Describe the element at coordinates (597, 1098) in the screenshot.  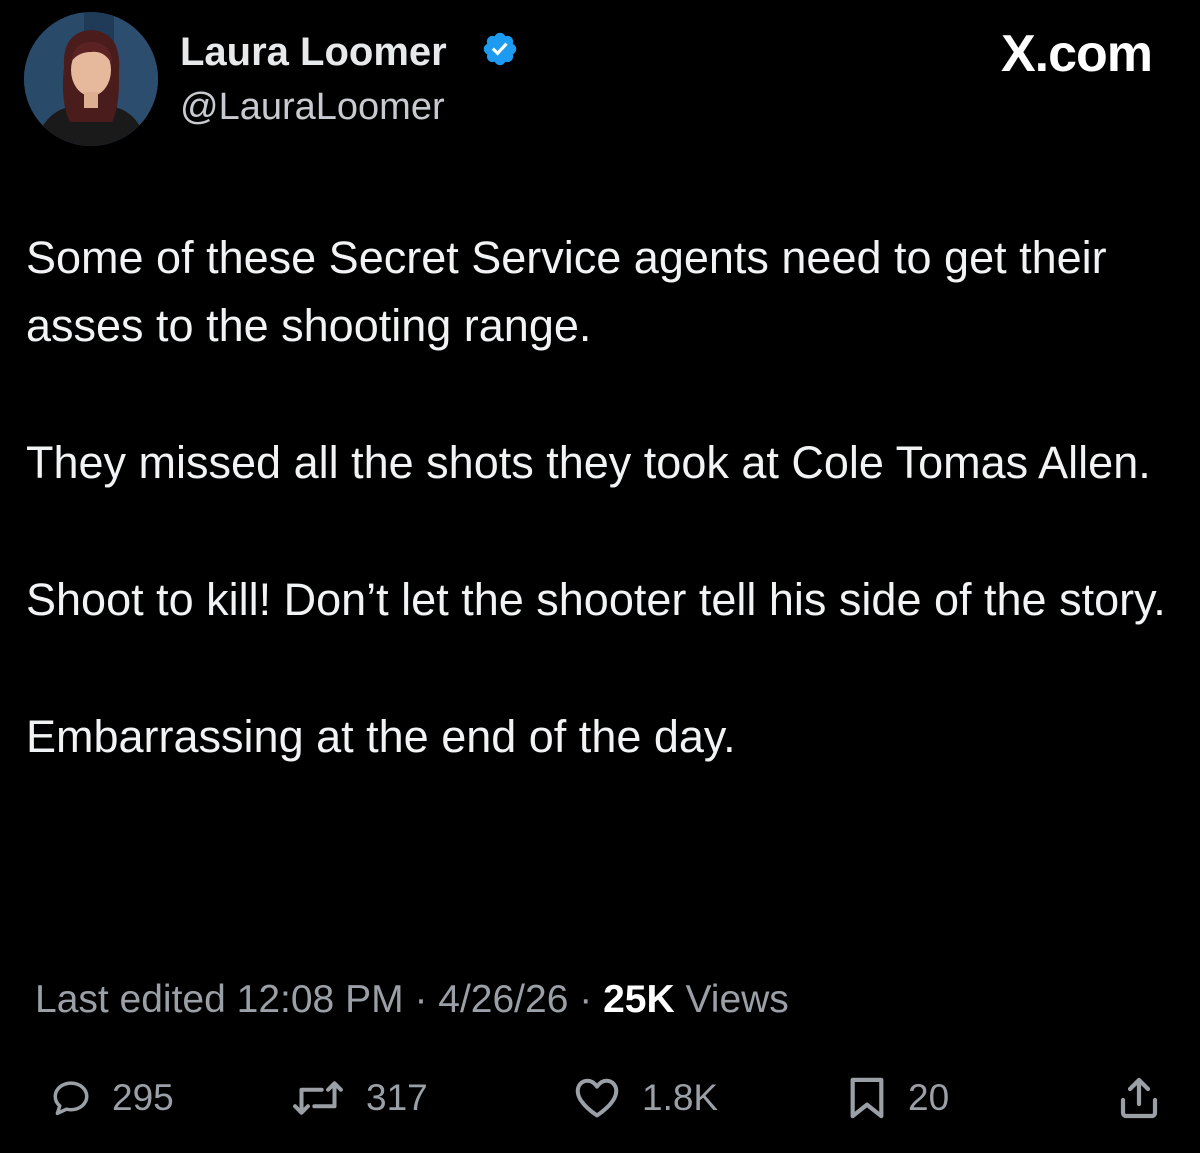
I see `heart-icon` at that location.